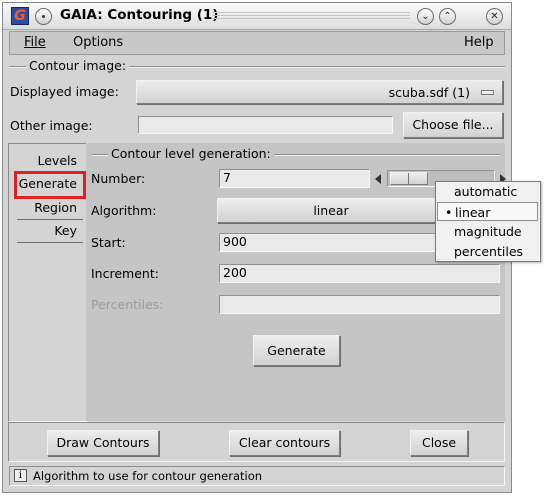  What do you see at coordinates (50, 231) in the screenshot?
I see `tab-key: Key` at bounding box center [50, 231].